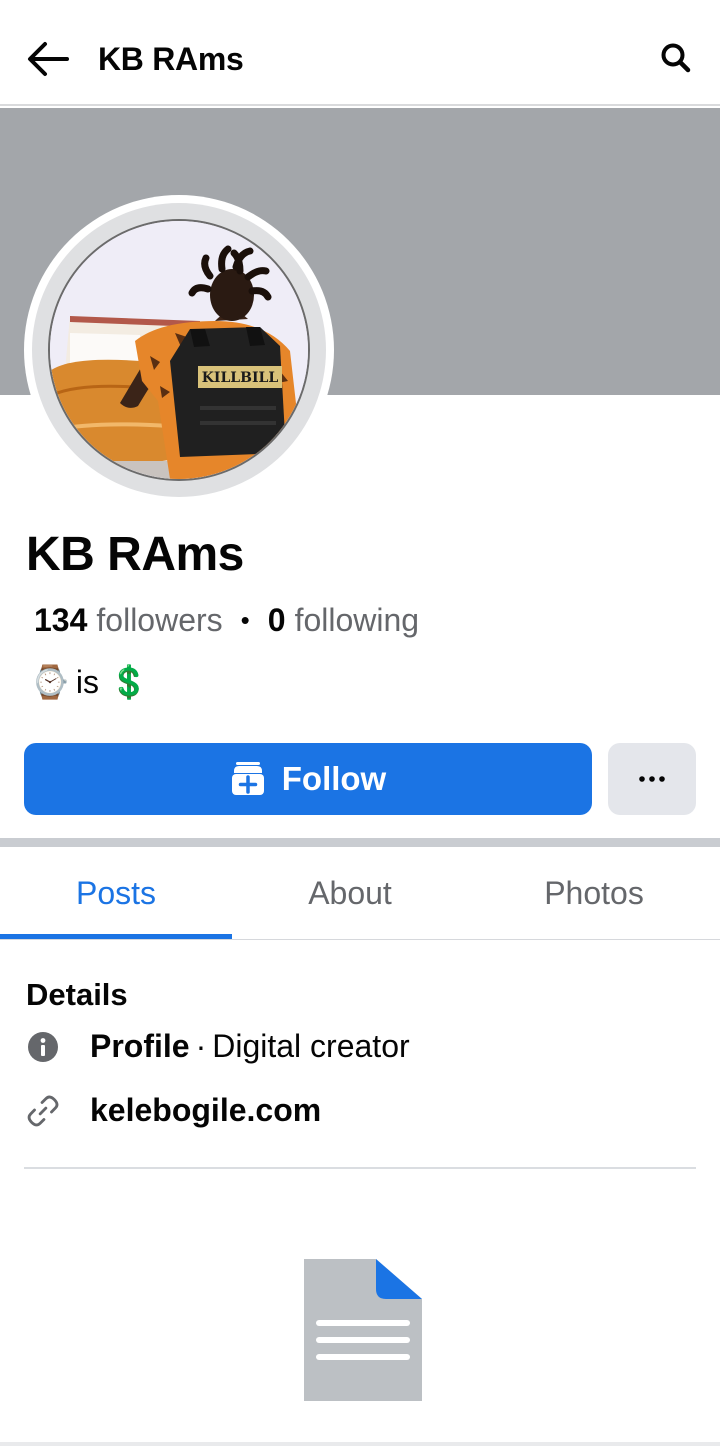 The image size is (720, 1446). I want to click on followers-link: 134 followers, so click(128, 620).